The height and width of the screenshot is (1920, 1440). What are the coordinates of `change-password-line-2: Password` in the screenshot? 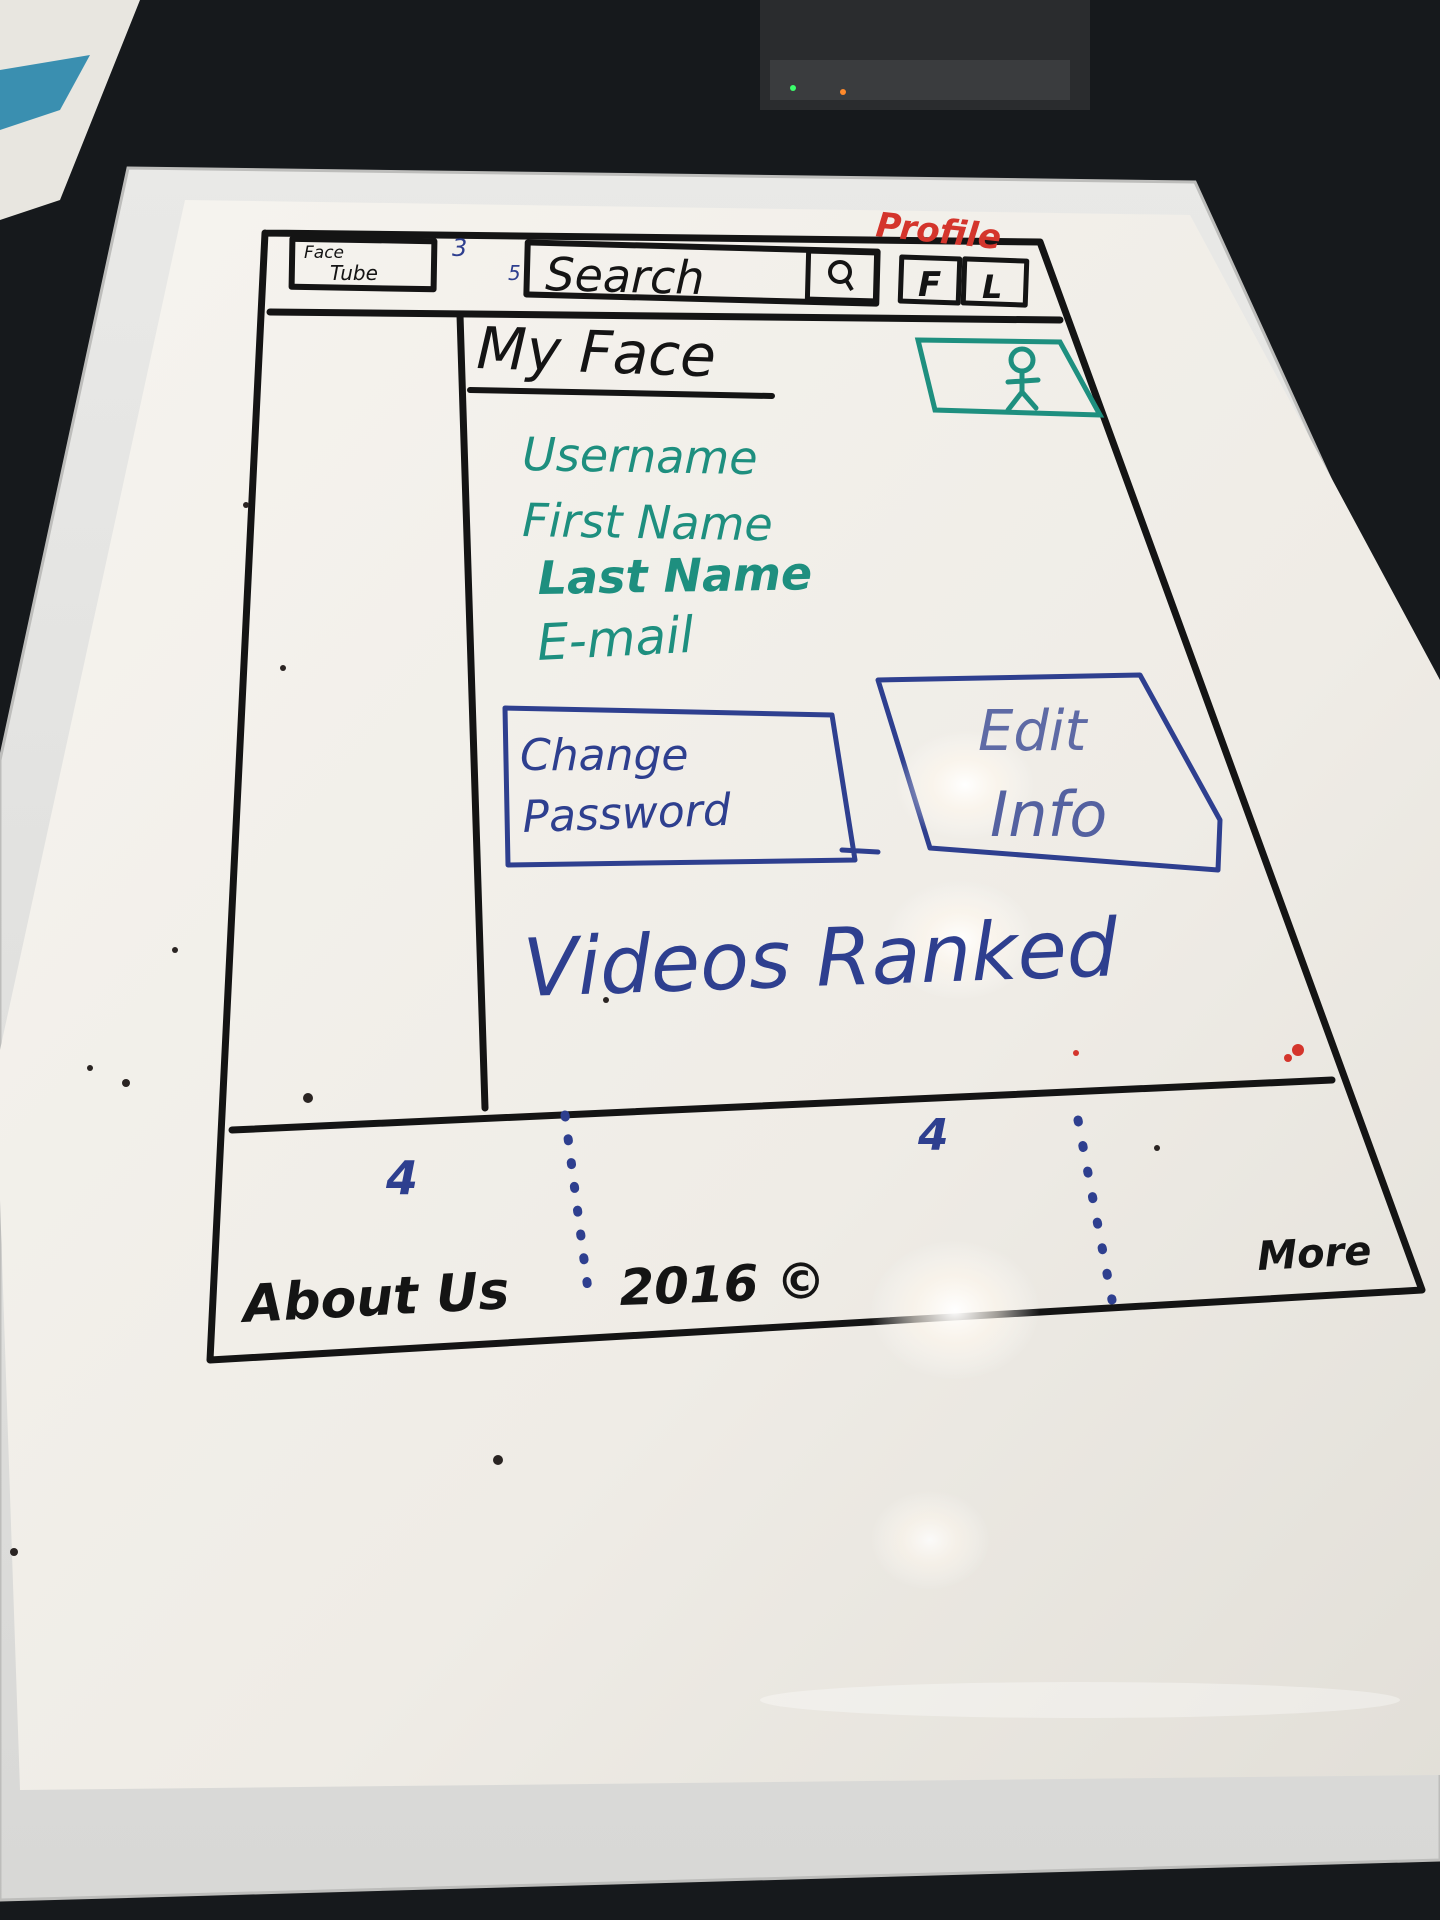 It's located at (627, 814).